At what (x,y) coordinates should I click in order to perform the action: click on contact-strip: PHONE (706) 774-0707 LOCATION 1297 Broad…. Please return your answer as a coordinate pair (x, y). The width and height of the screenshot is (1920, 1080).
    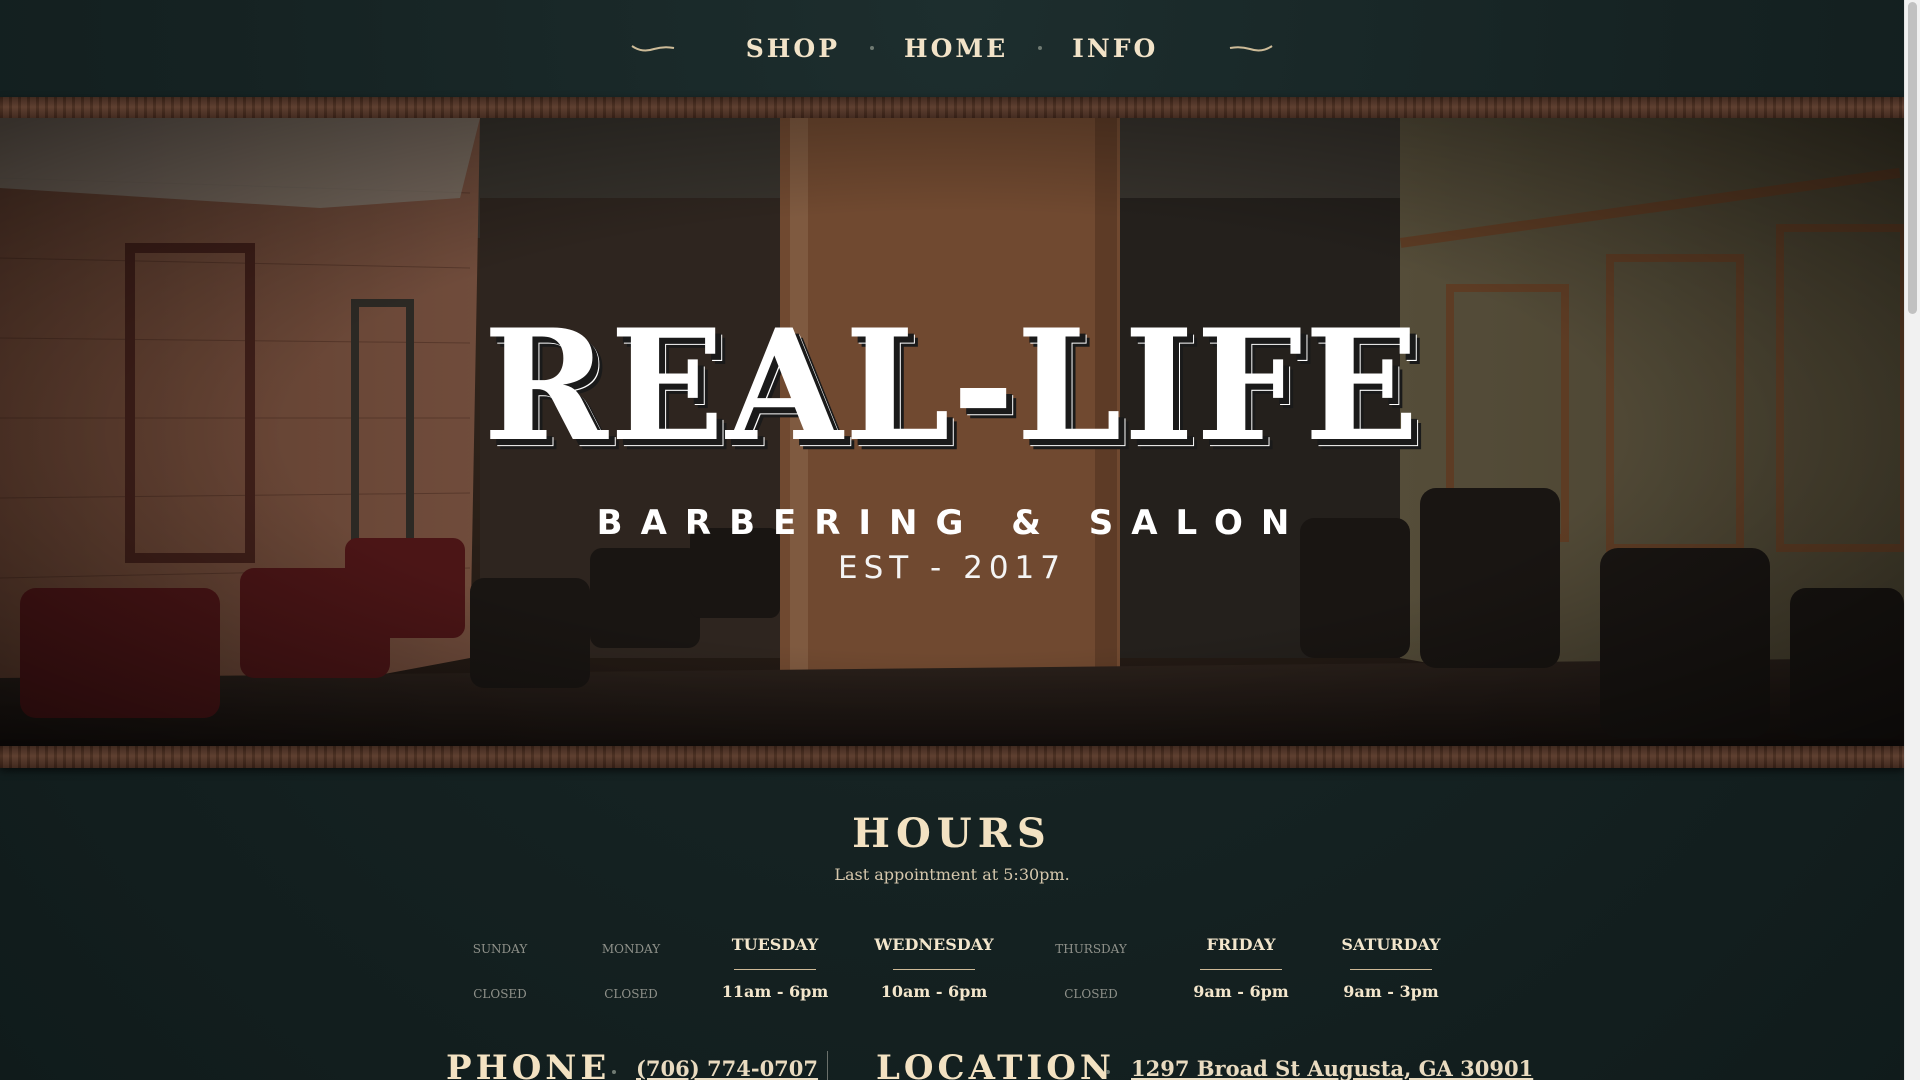
    Looking at the image, I should click on (952, 1064).